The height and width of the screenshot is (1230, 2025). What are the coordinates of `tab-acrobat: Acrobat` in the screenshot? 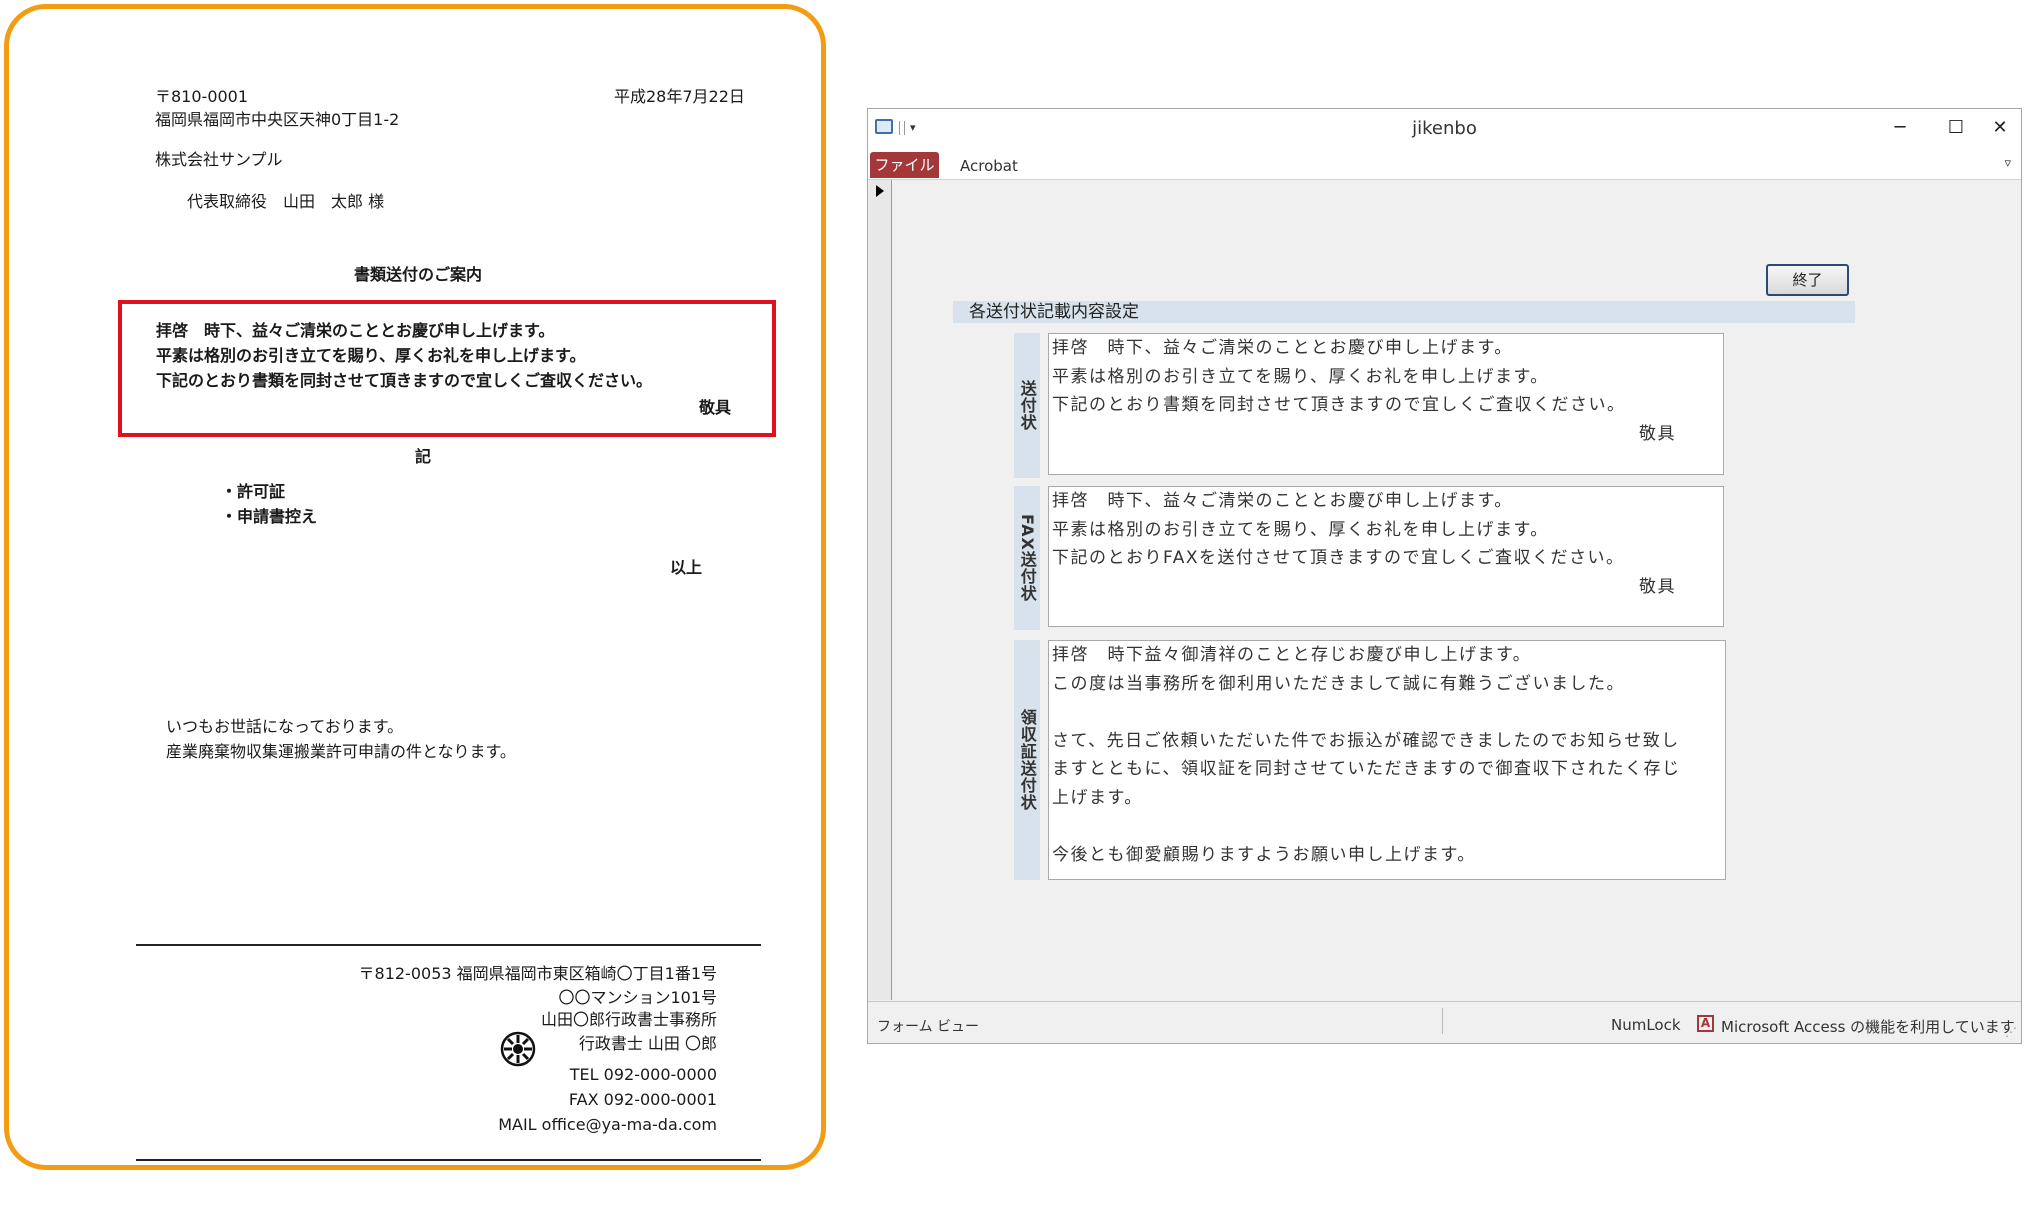 It's located at (989, 166).